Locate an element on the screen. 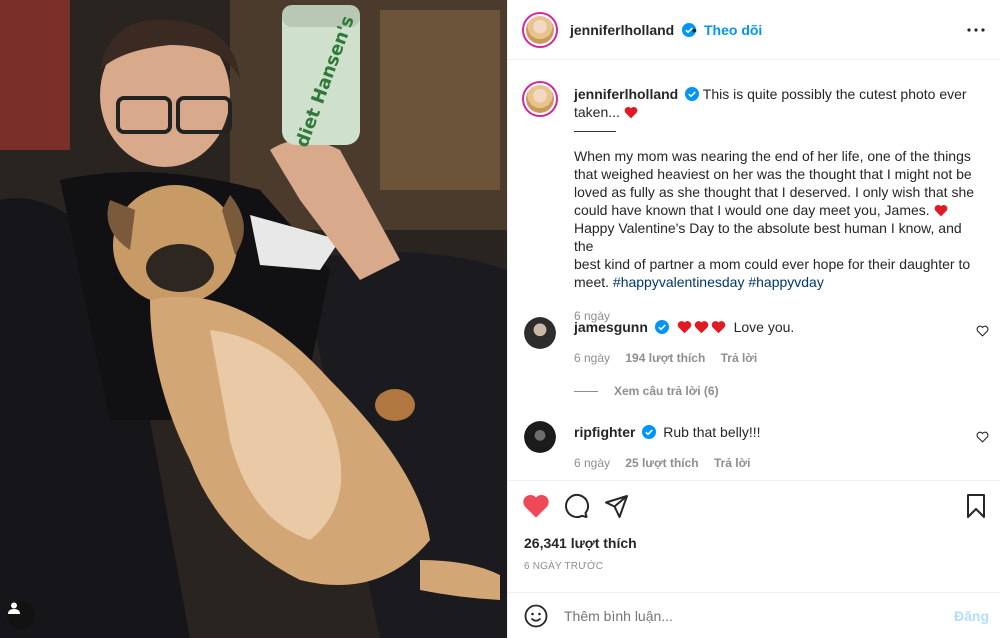 The height and width of the screenshot is (638, 1000). view-replies-label: Xem câu trả lời (6) is located at coordinates (666, 391).